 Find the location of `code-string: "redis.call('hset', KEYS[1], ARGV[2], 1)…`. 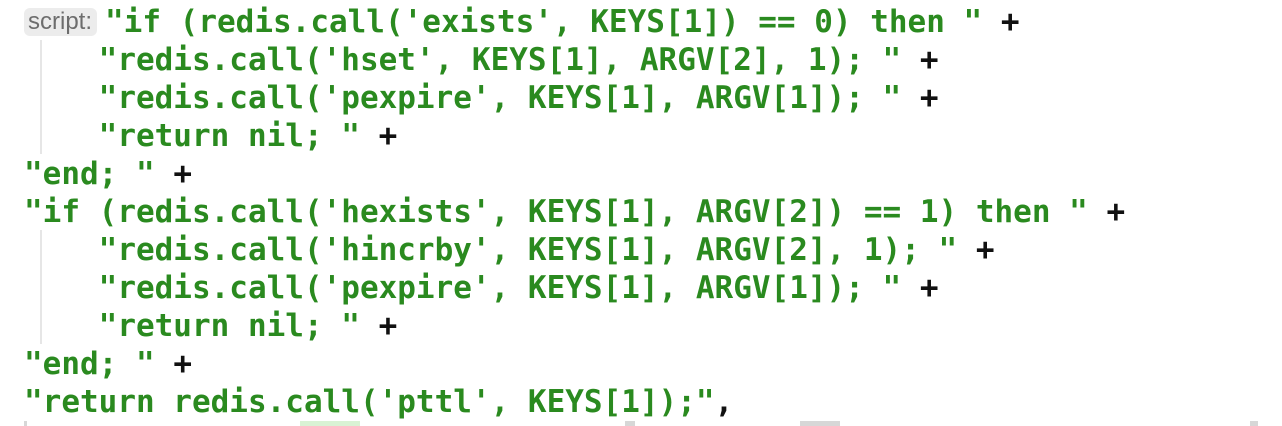

code-string: "redis.call('hset', KEYS[1], ARGV[2], 1)… is located at coordinates (463, 60).